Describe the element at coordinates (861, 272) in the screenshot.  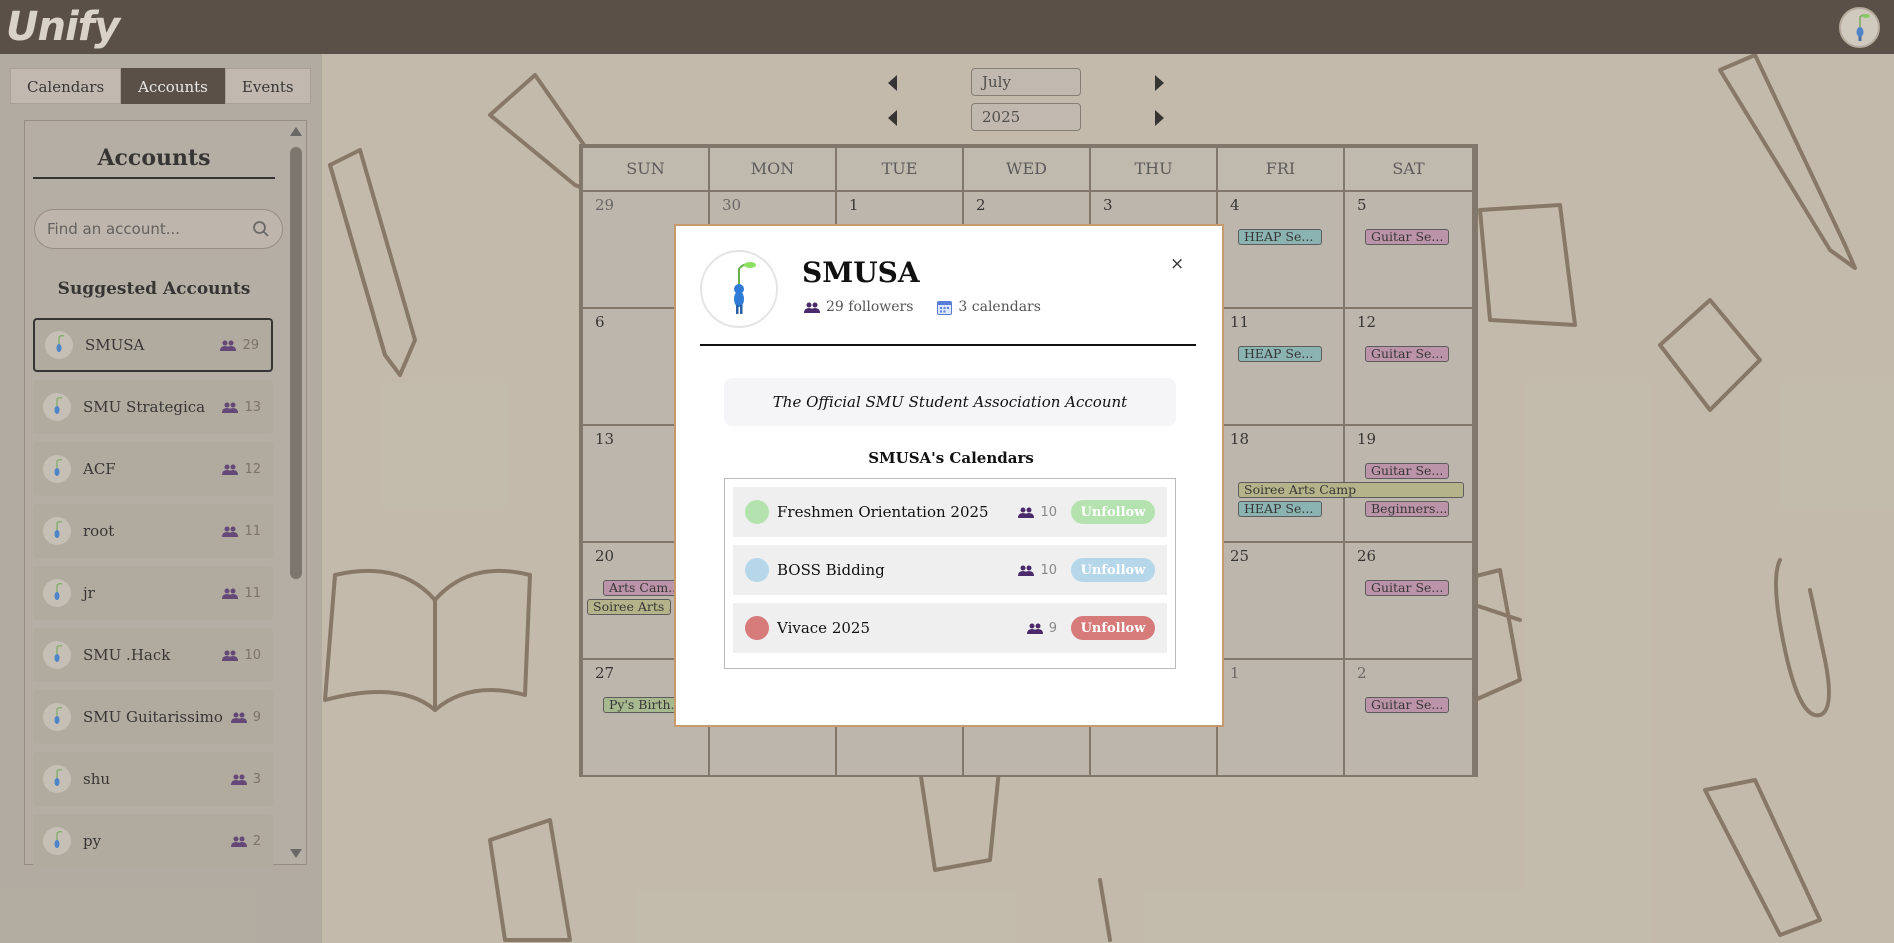
I see `account-name: SMUSA` at that location.